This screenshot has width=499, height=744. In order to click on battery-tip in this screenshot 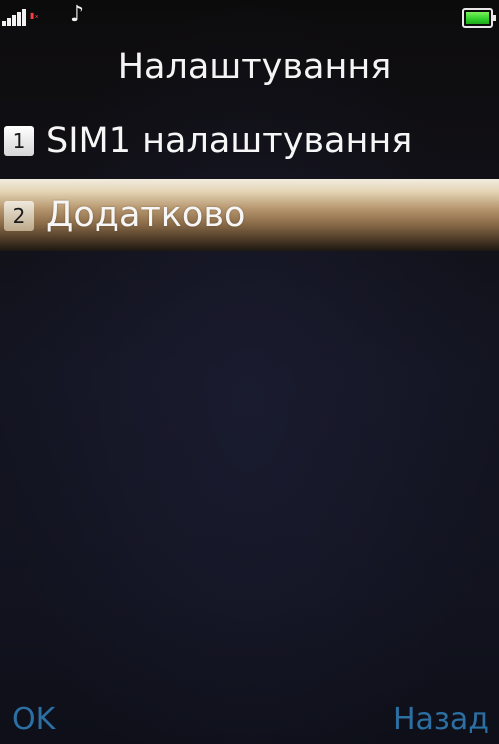, I will do `click(494, 18)`.